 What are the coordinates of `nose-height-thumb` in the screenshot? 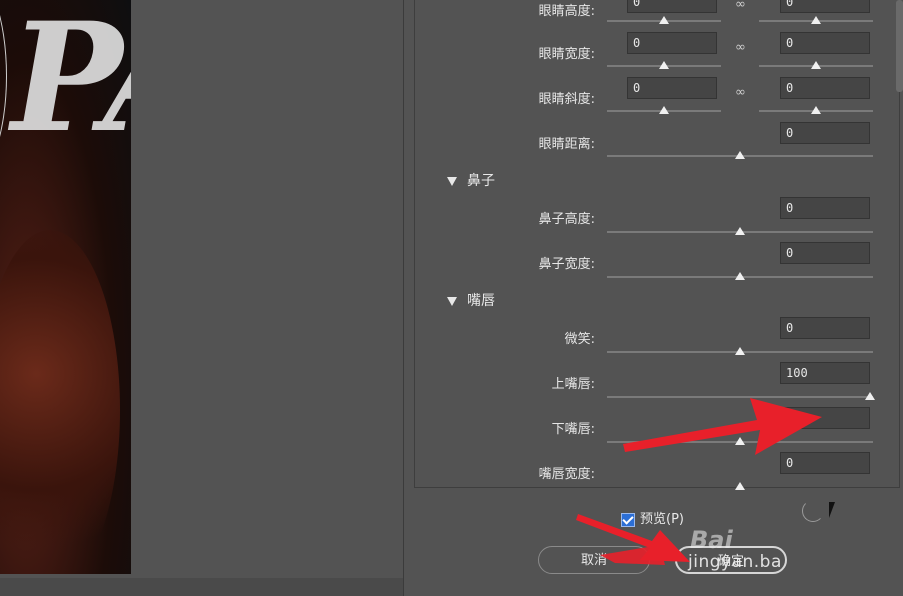 It's located at (740, 231).